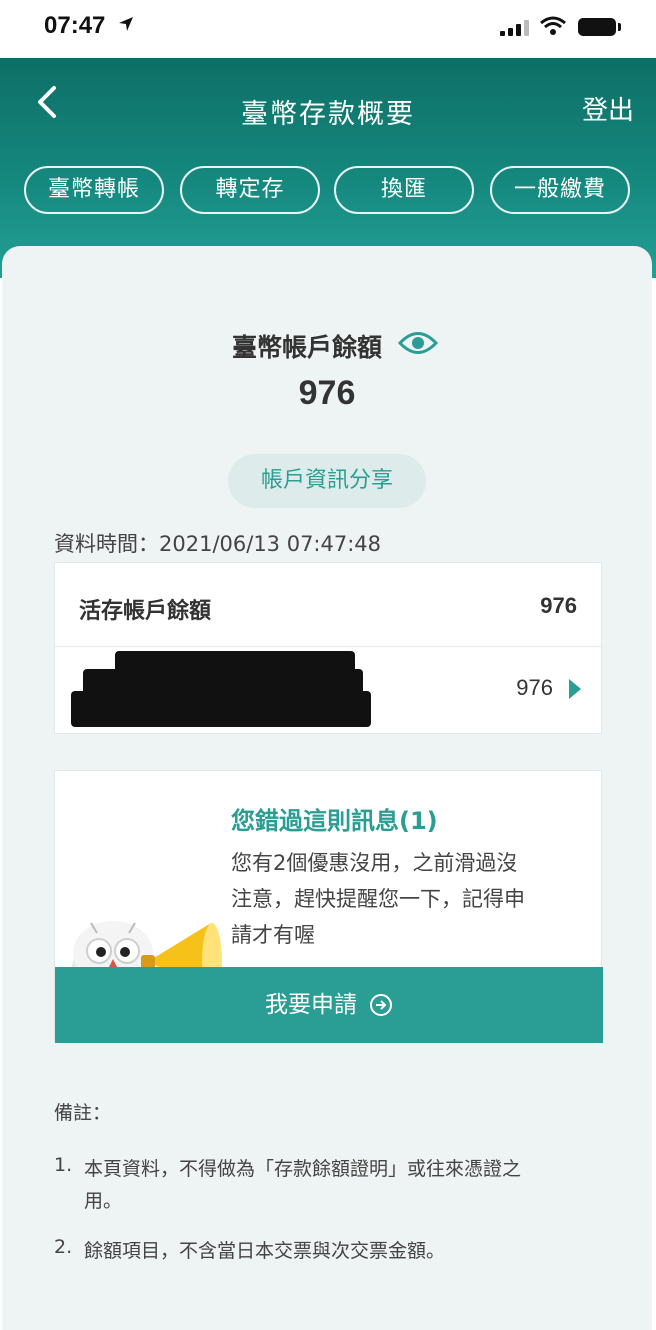 This screenshot has height=1330, width=656. Describe the element at coordinates (250, 190) in the screenshot. I see `quick-action-time-deposit: 轉定存` at that location.